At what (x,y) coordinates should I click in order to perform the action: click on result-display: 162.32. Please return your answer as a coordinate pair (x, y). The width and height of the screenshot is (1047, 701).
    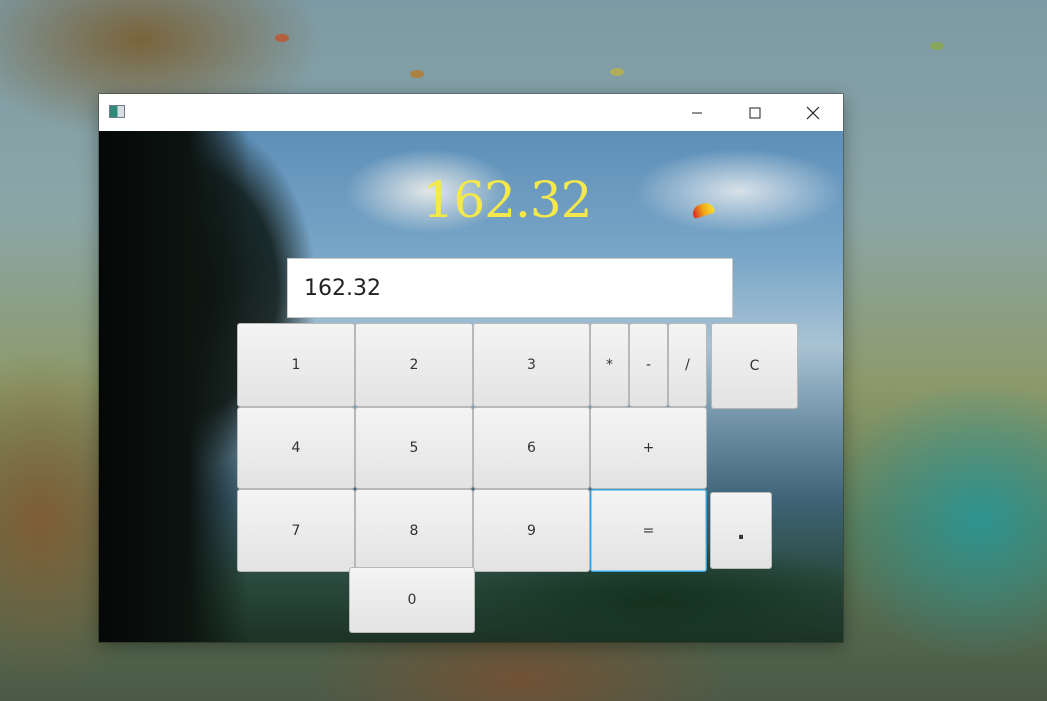
    Looking at the image, I should click on (507, 200).